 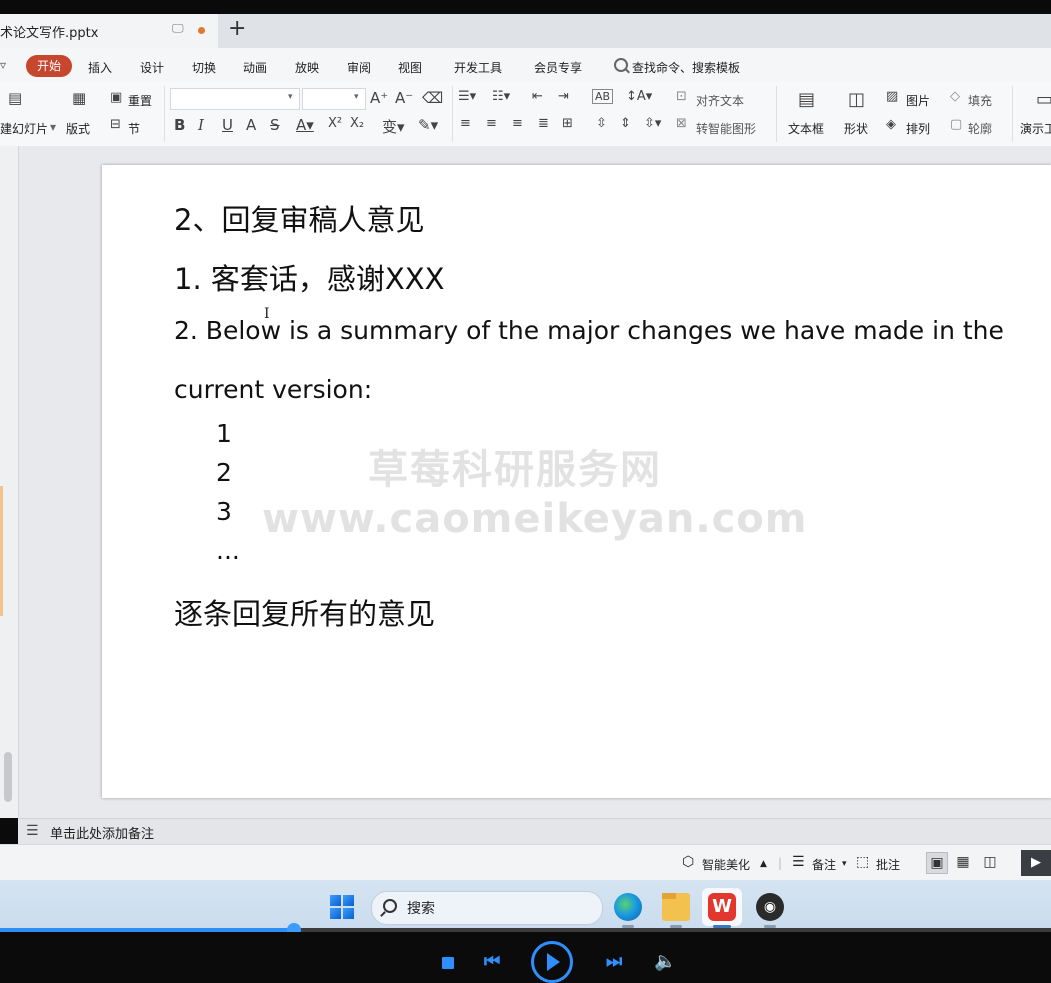 I want to click on align-left-icon: ≡, so click(x=465, y=123).